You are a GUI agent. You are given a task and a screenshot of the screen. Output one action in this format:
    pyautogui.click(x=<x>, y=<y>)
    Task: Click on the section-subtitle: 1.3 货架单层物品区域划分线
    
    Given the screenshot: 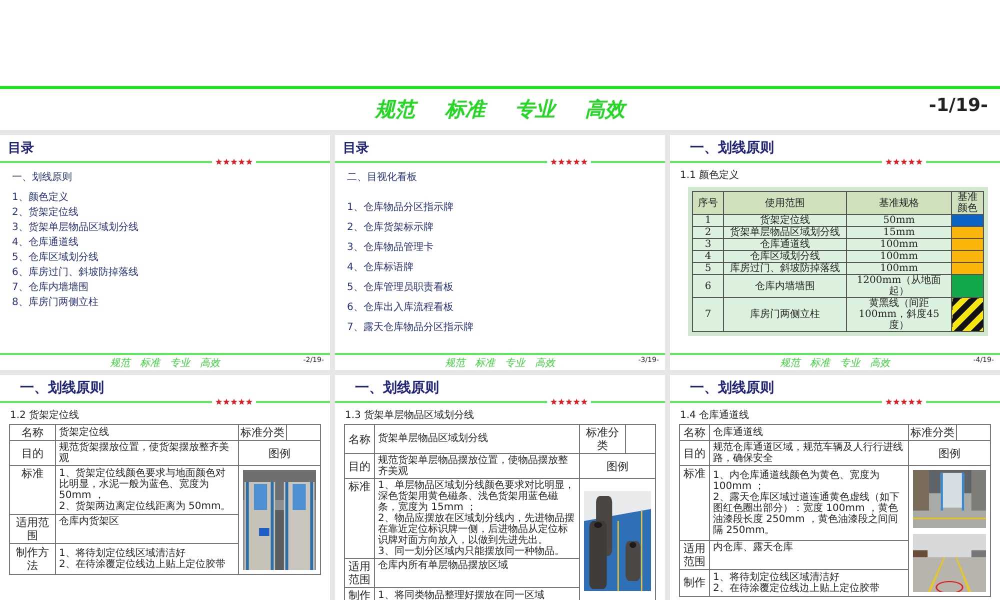 What is the action you would take?
    pyautogui.click(x=410, y=415)
    